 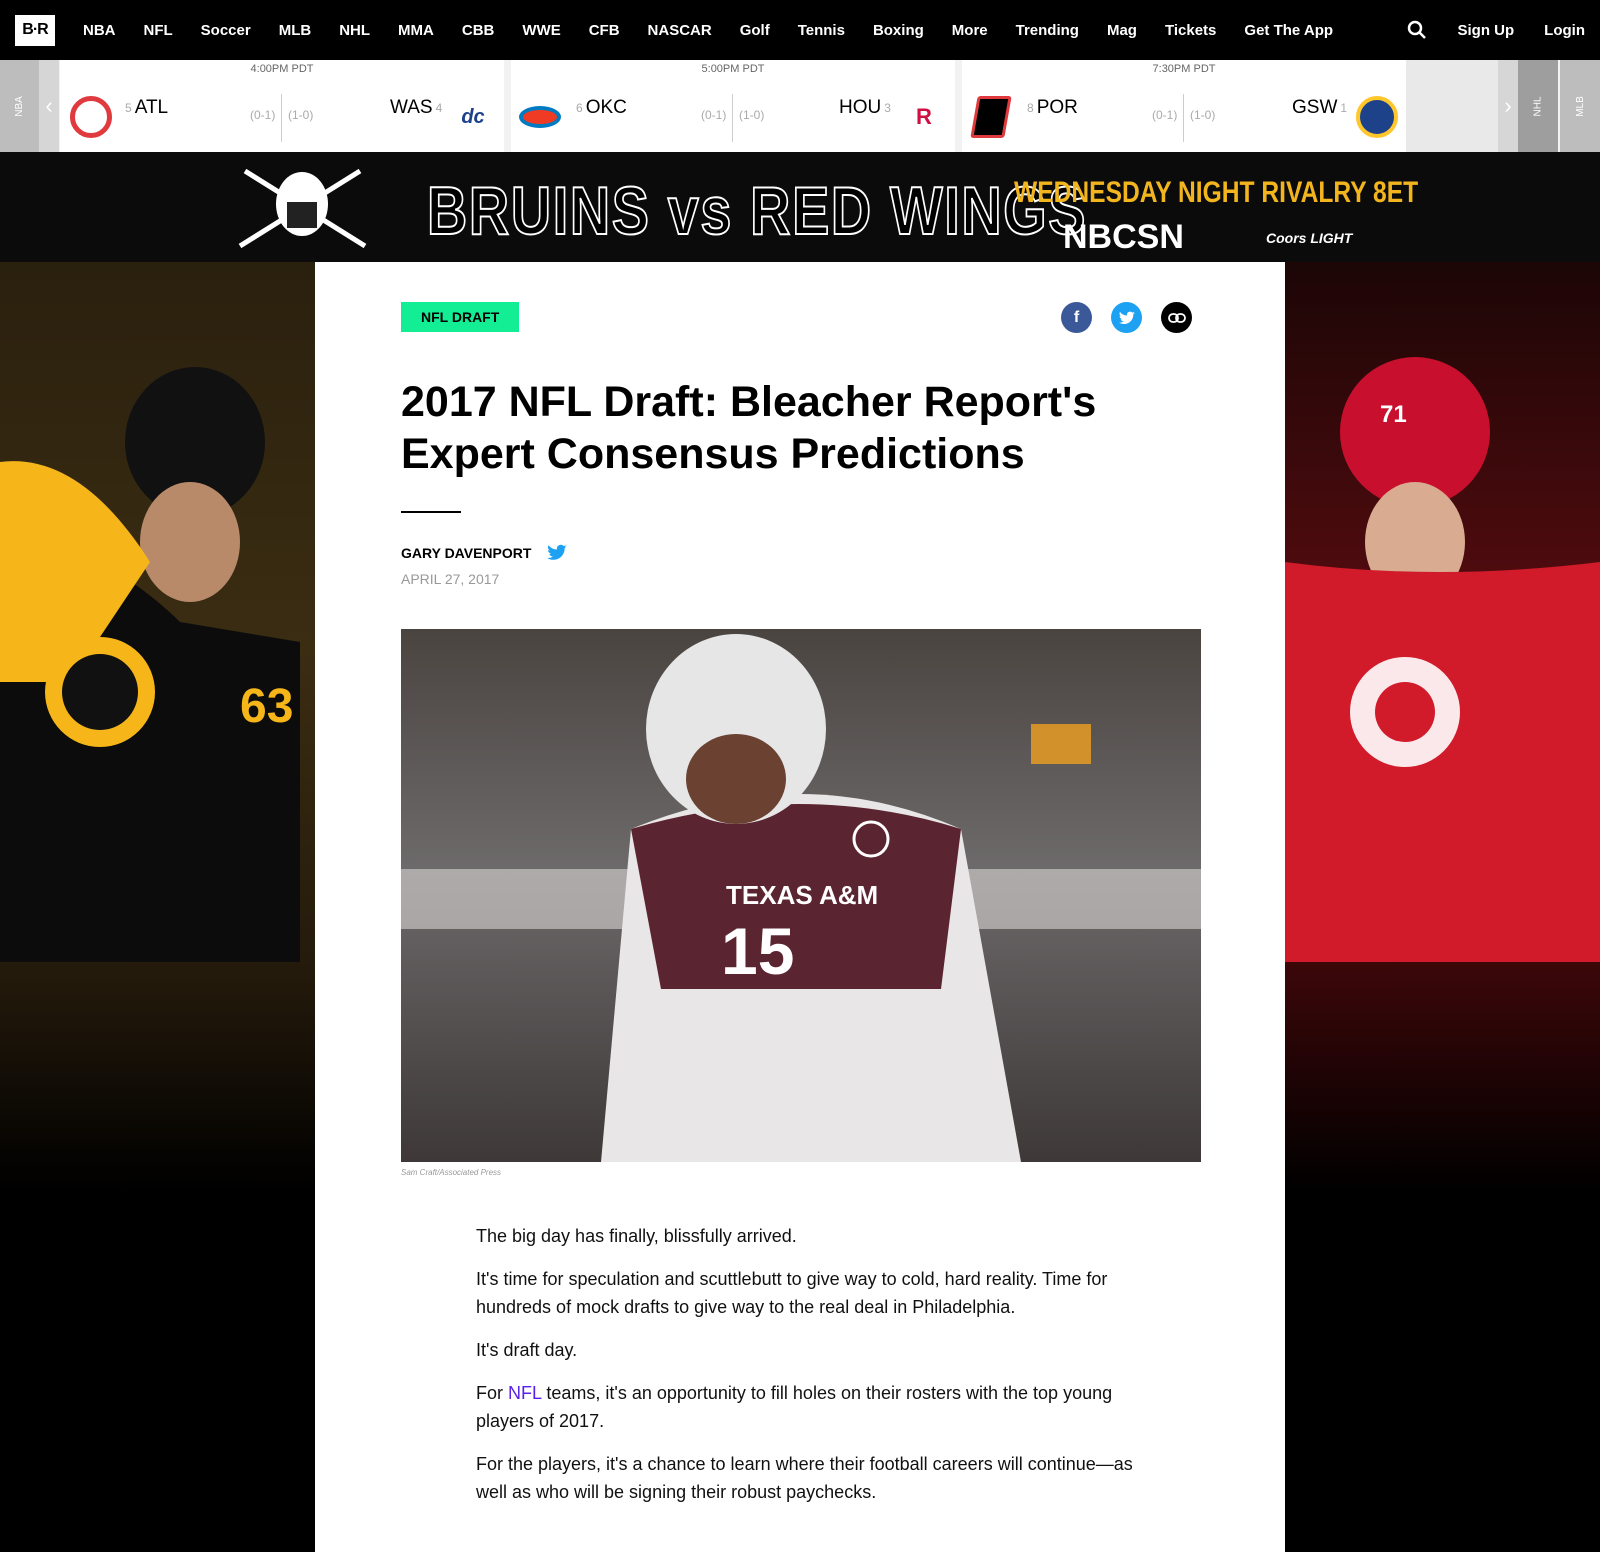 What do you see at coordinates (302, 208) in the screenshot?
I see `goalie-mask-icon` at bounding box center [302, 208].